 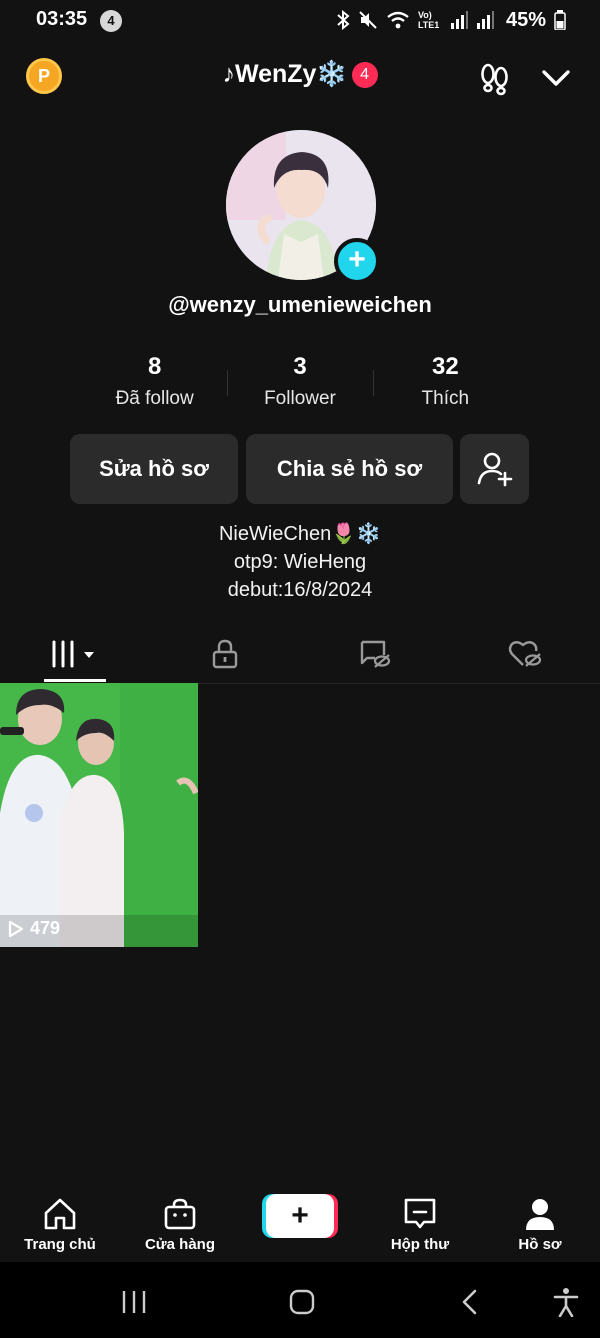 I want to click on tab-reposts, so click(x=375, y=654).